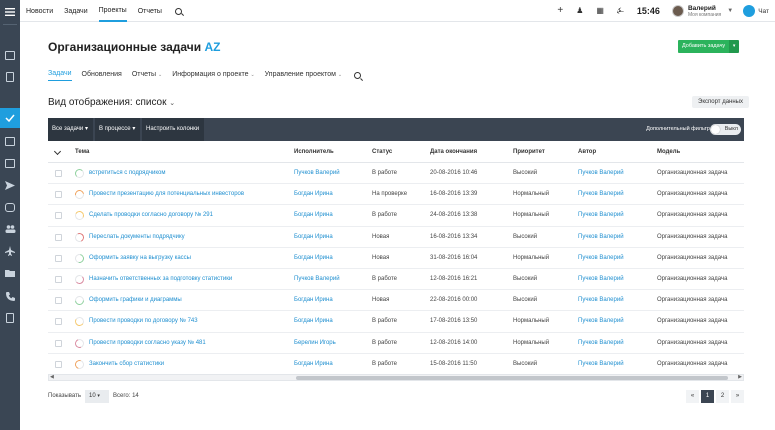  What do you see at coordinates (10, 251) in the screenshot?
I see `plane-icon` at bounding box center [10, 251].